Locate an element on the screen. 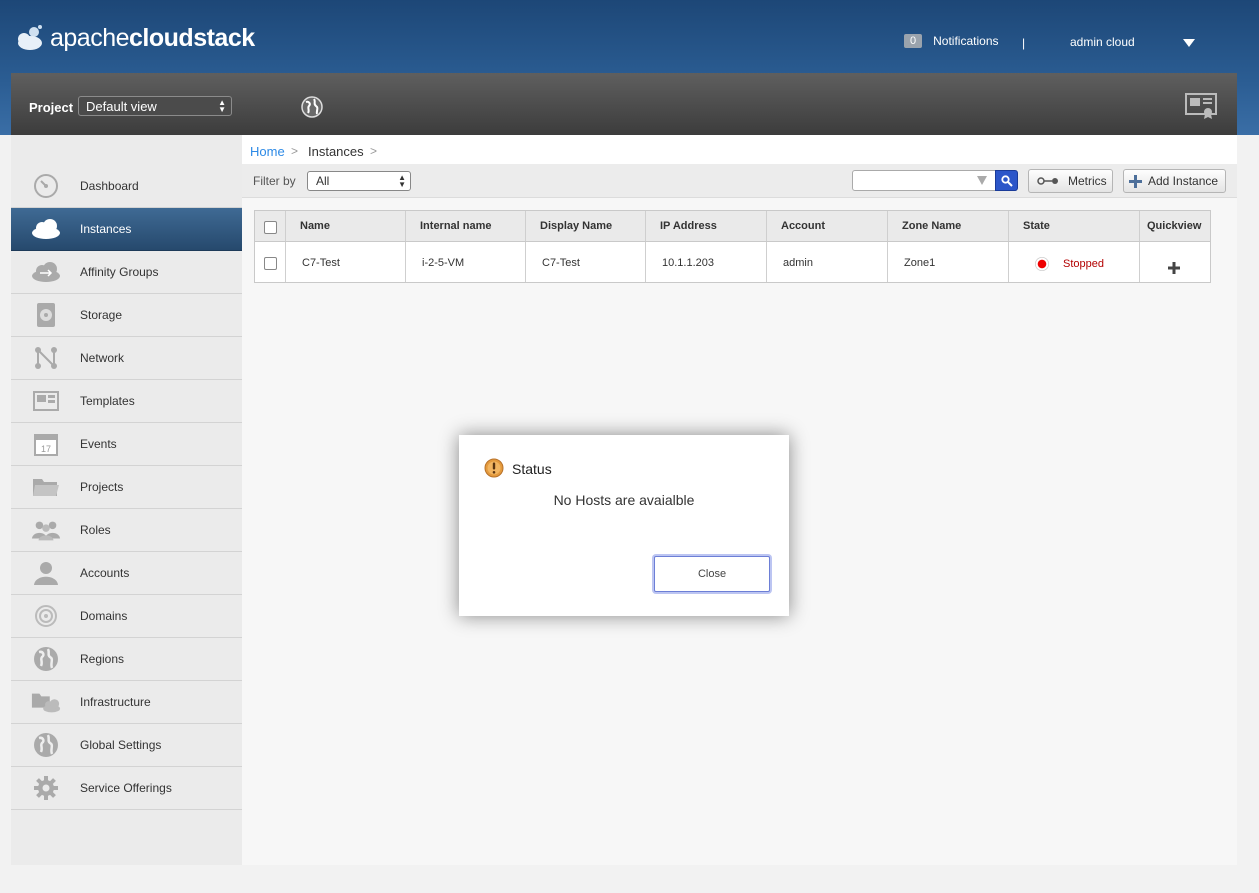  quickview-plus-icon is located at coordinates (1174, 268).